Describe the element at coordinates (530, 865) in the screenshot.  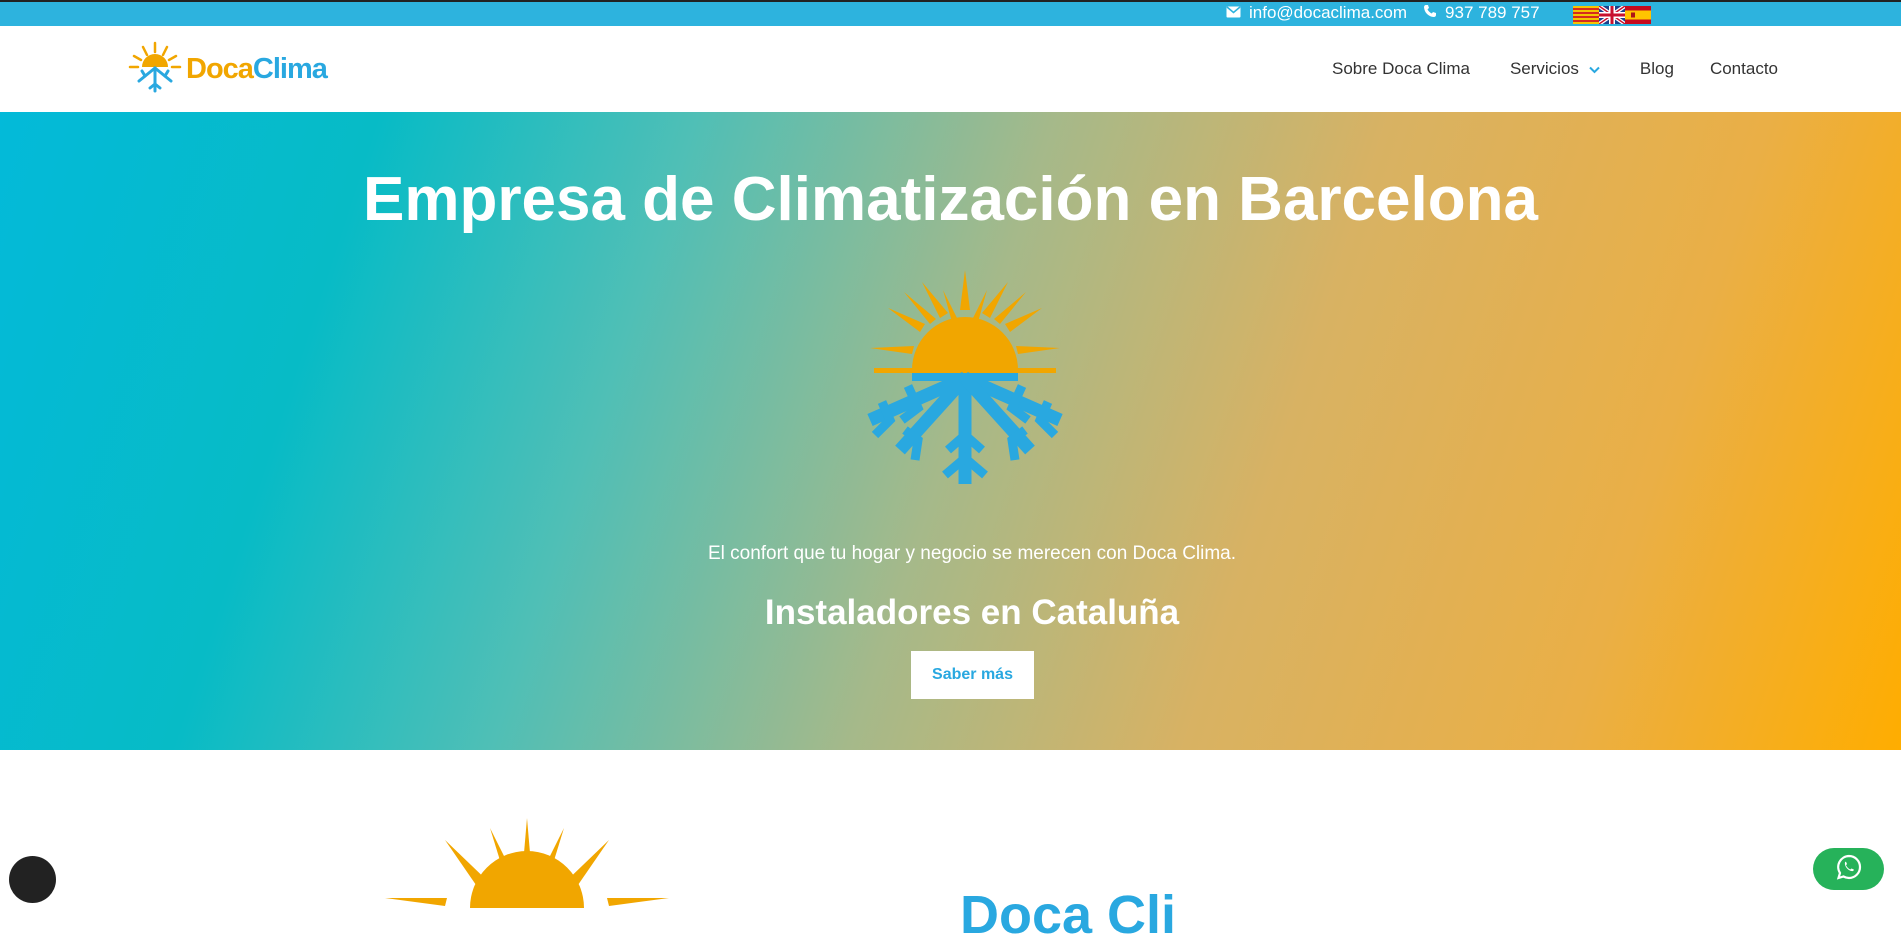
I see `sun-emblem-partial-icon` at that location.